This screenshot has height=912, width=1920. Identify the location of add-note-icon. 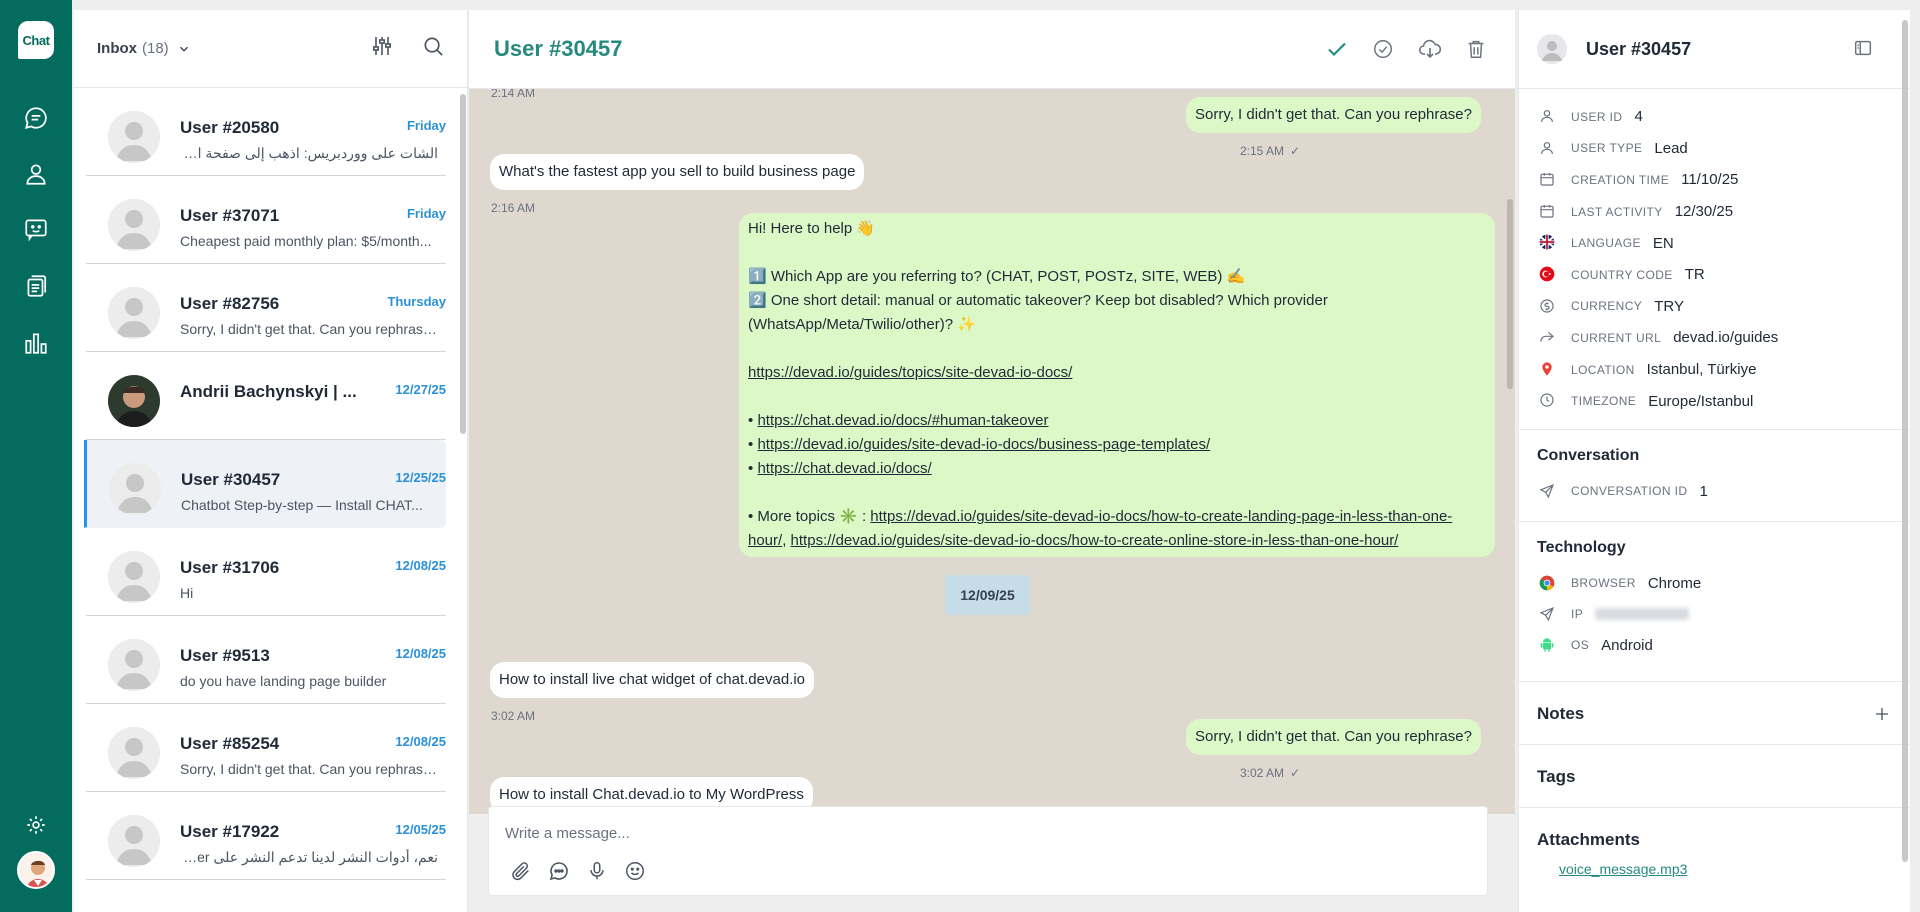
(1882, 714).